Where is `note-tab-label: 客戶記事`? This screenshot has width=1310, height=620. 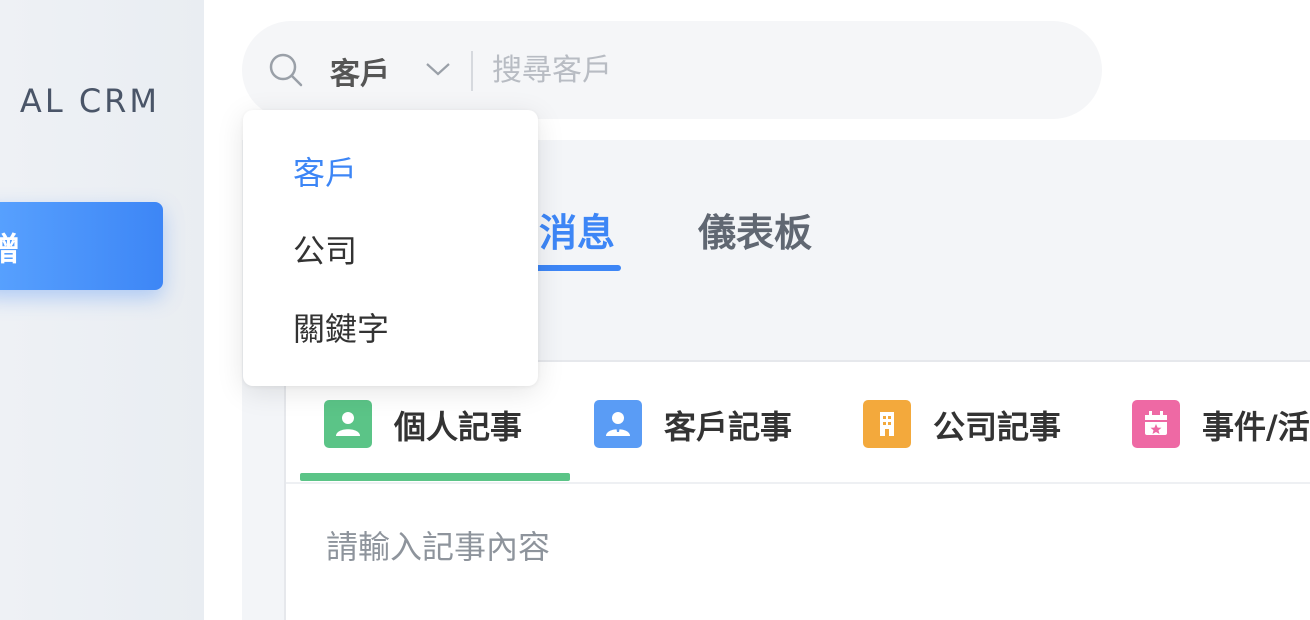 note-tab-label: 客戶記事 is located at coordinates (728, 427).